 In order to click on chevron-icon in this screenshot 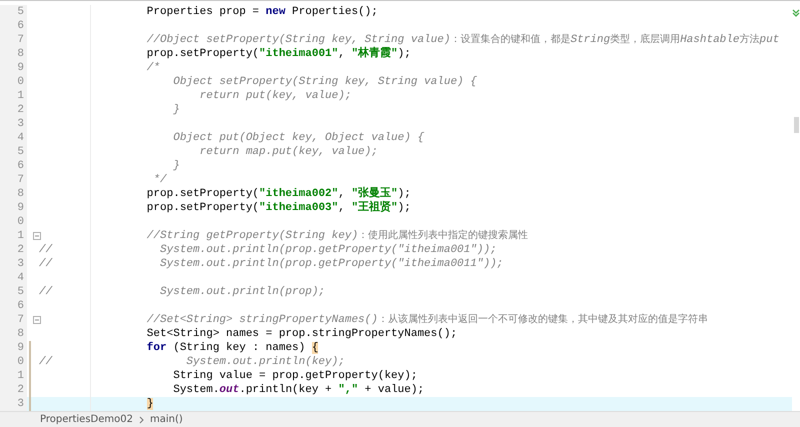, I will do `click(141, 420)`.